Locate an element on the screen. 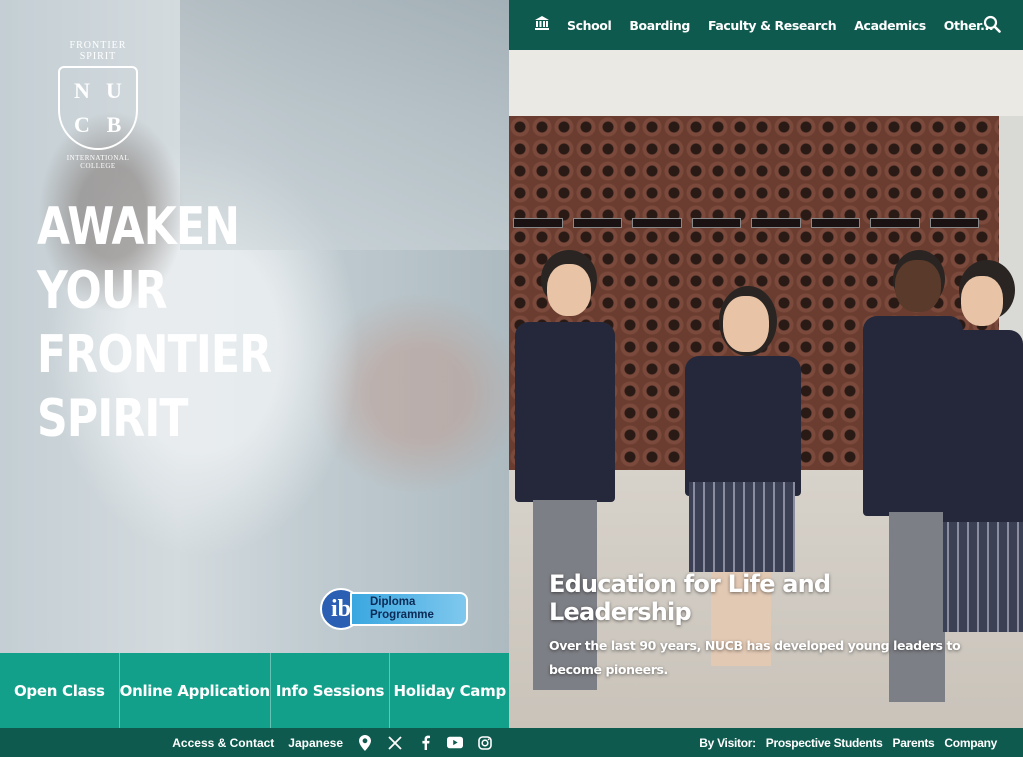 The image size is (1023, 757). language-link: Japanese is located at coordinates (315, 743).